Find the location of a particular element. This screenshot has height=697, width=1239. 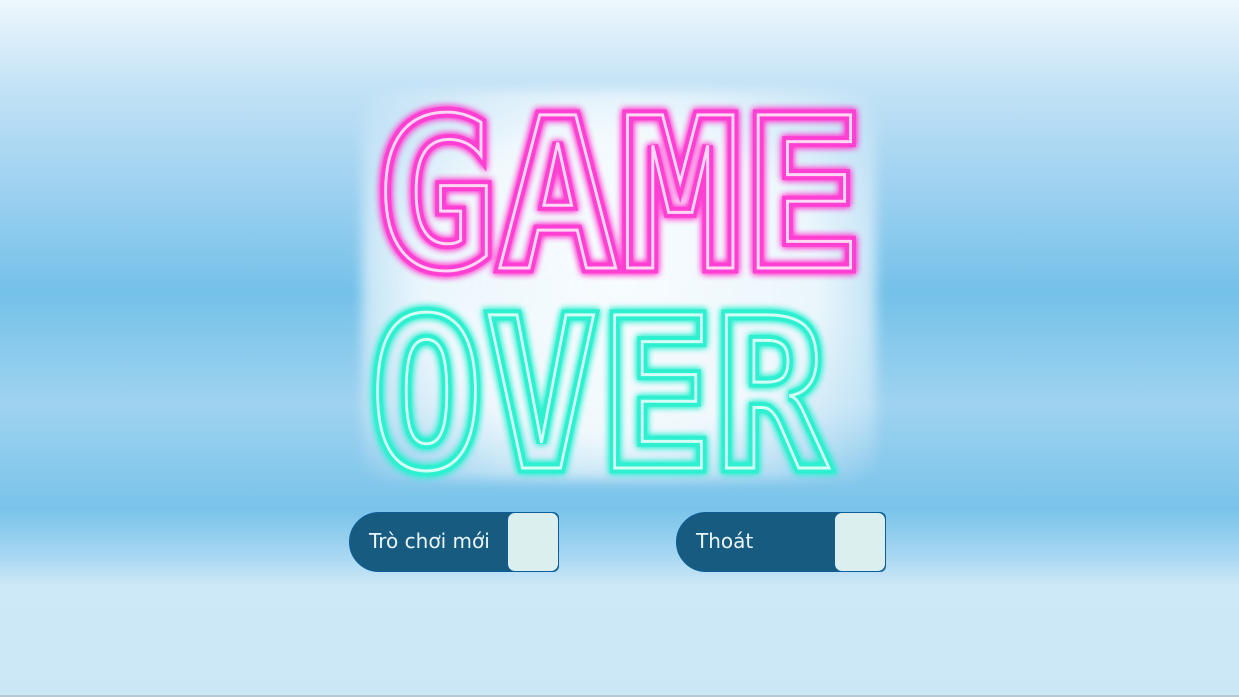

exit-button-tab is located at coordinates (860, 542).